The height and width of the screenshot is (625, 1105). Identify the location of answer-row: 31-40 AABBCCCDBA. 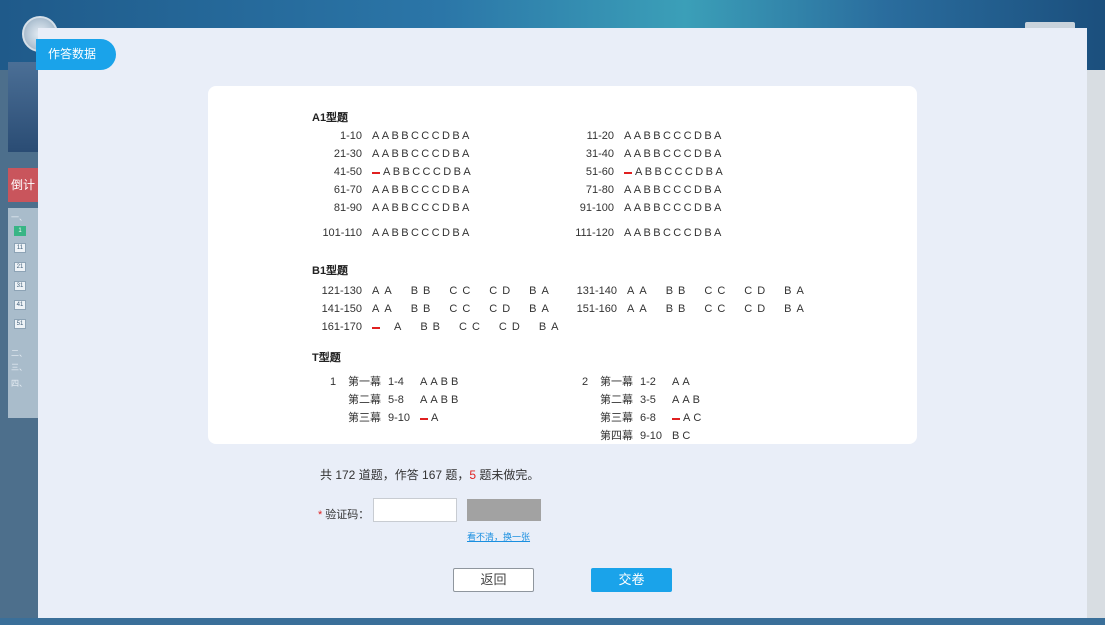
(642, 154).